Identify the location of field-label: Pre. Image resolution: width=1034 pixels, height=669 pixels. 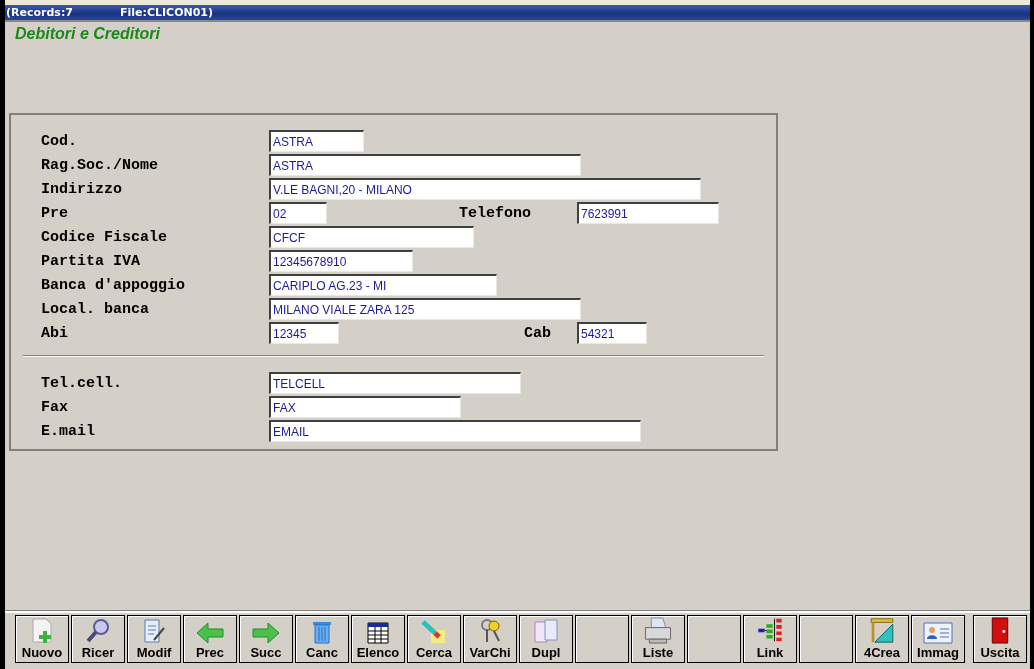
(54, 213).